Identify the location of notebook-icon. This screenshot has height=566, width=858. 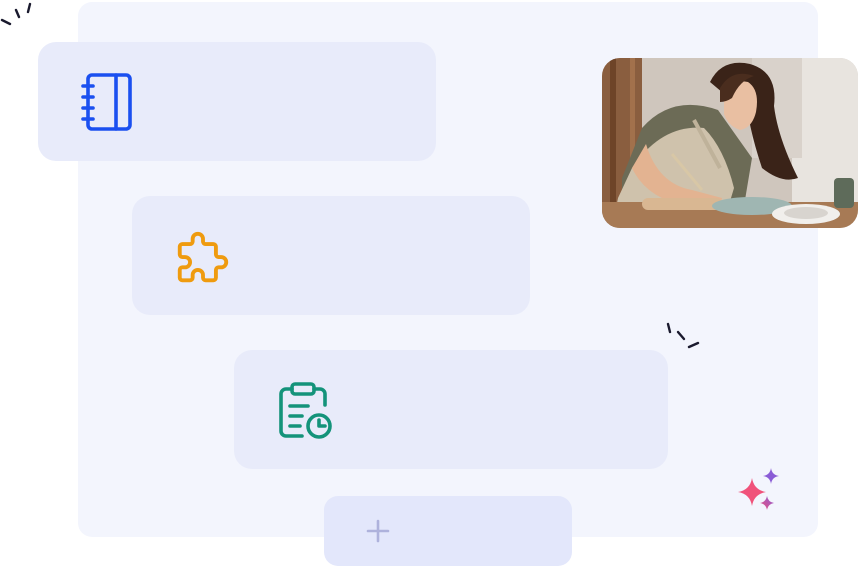
(106, 102).